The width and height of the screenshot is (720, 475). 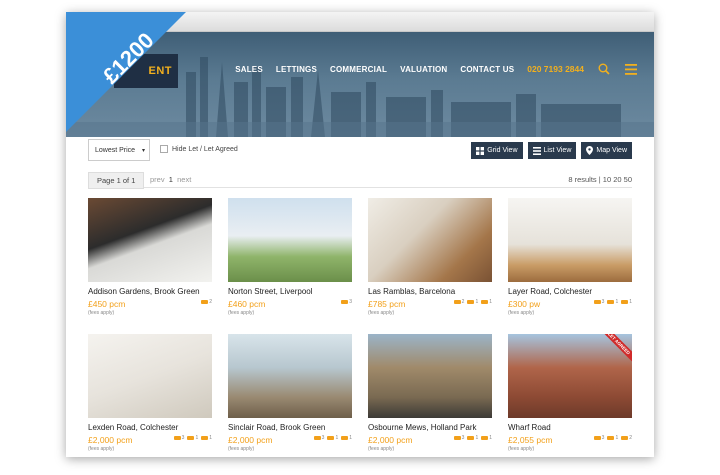 I want to click on prev-link: prev, so click(x=157, y=179).